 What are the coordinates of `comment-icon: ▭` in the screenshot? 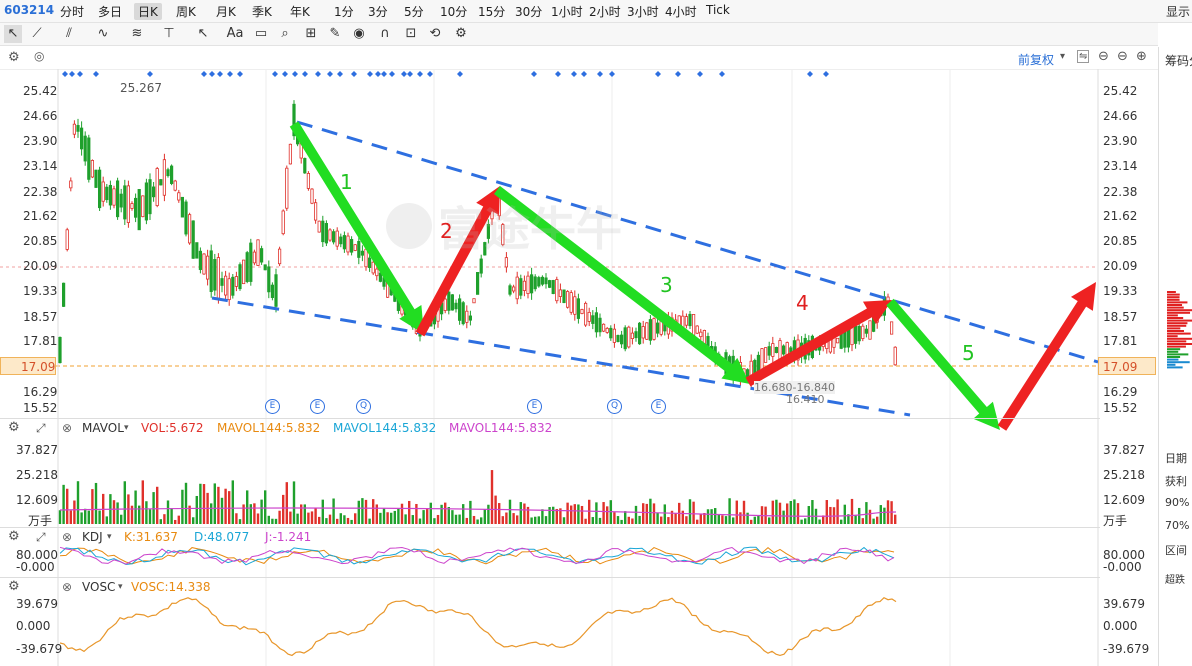 It's located at (261, 34).